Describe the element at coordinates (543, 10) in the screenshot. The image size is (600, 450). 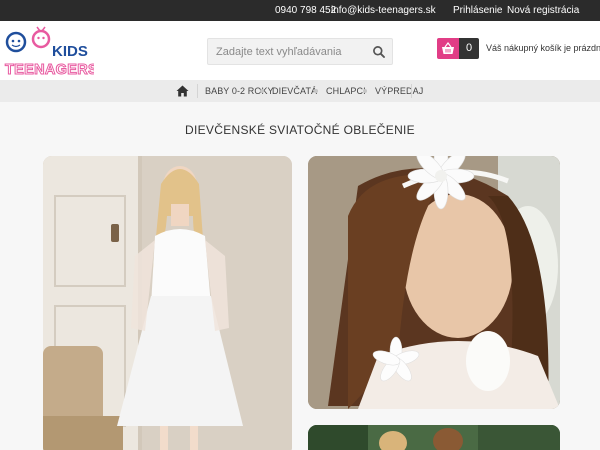
I see `register-link: Nová registrácia` at that location.